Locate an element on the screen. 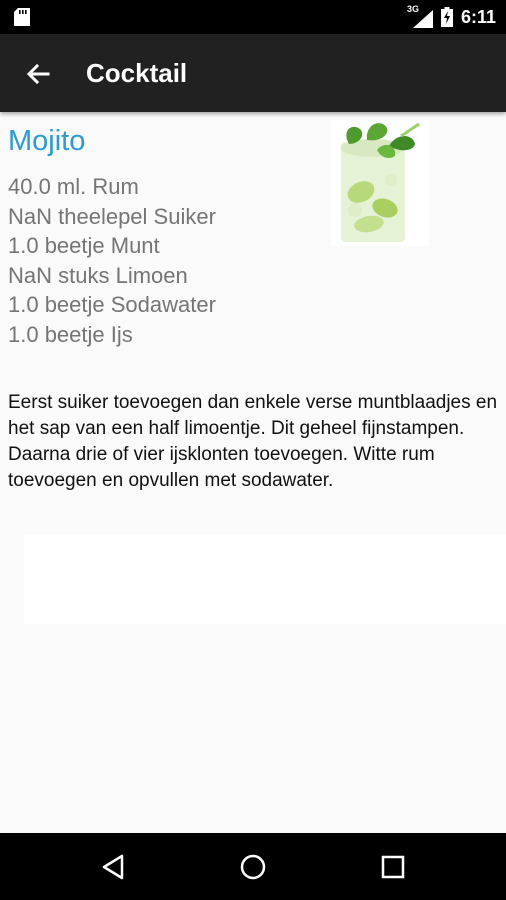 The image size is (506, 900). back-button is located at coordinates (38, 74).